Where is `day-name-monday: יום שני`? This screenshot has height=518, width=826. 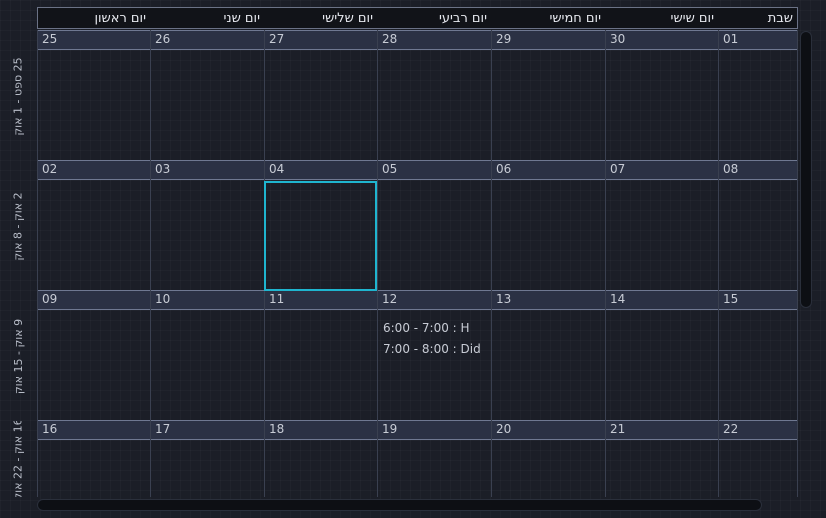
day-name-monday: יום שני is located at coordinates (241, 18).